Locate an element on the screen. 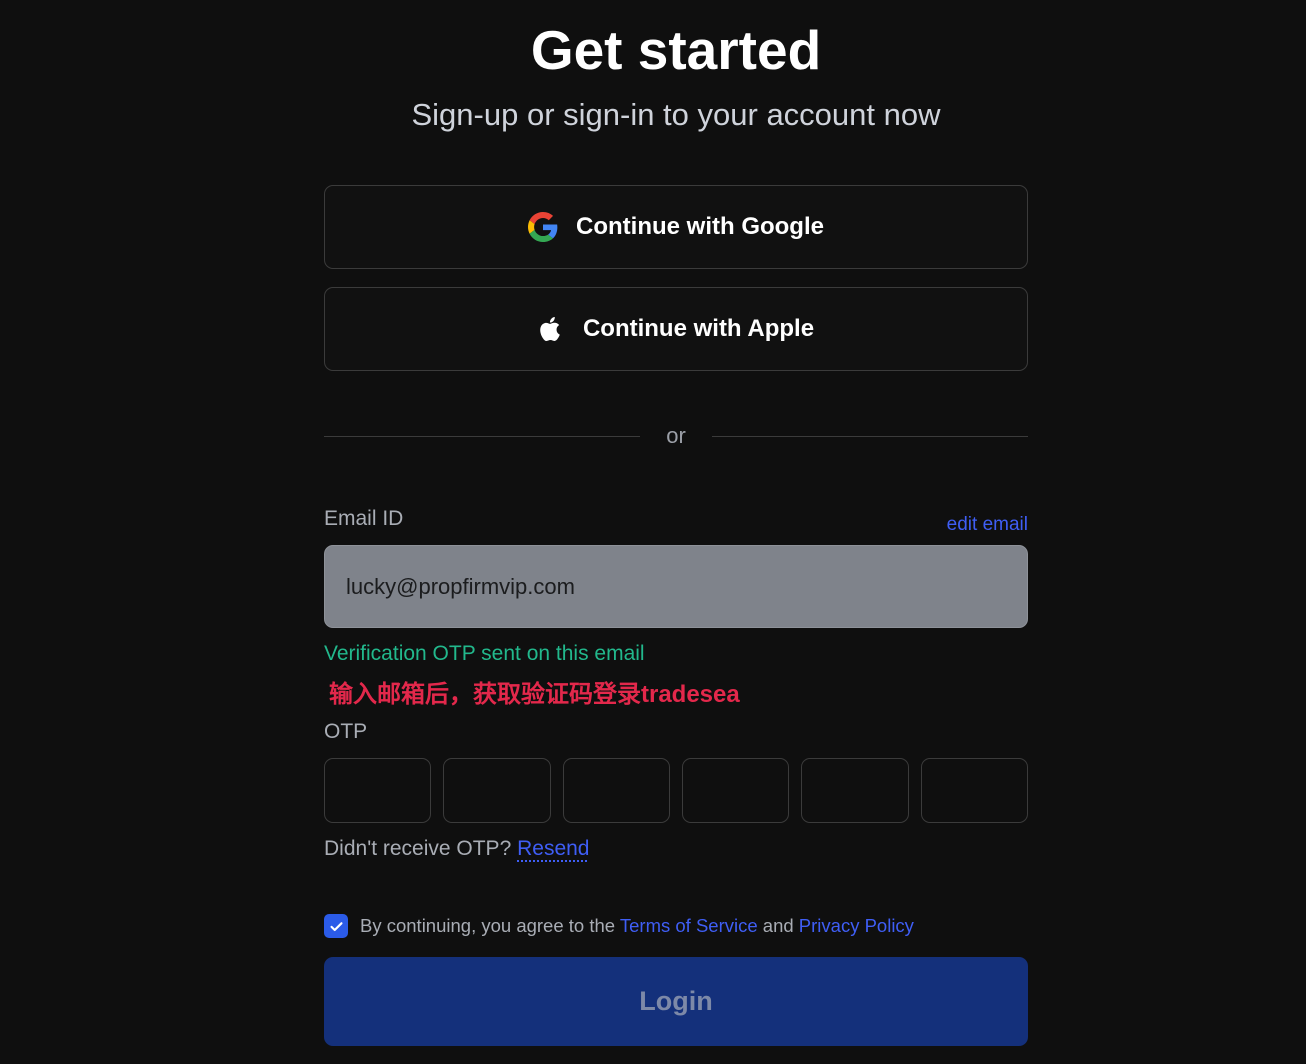  email-label: Email ID is located at coordinates (364, 518).